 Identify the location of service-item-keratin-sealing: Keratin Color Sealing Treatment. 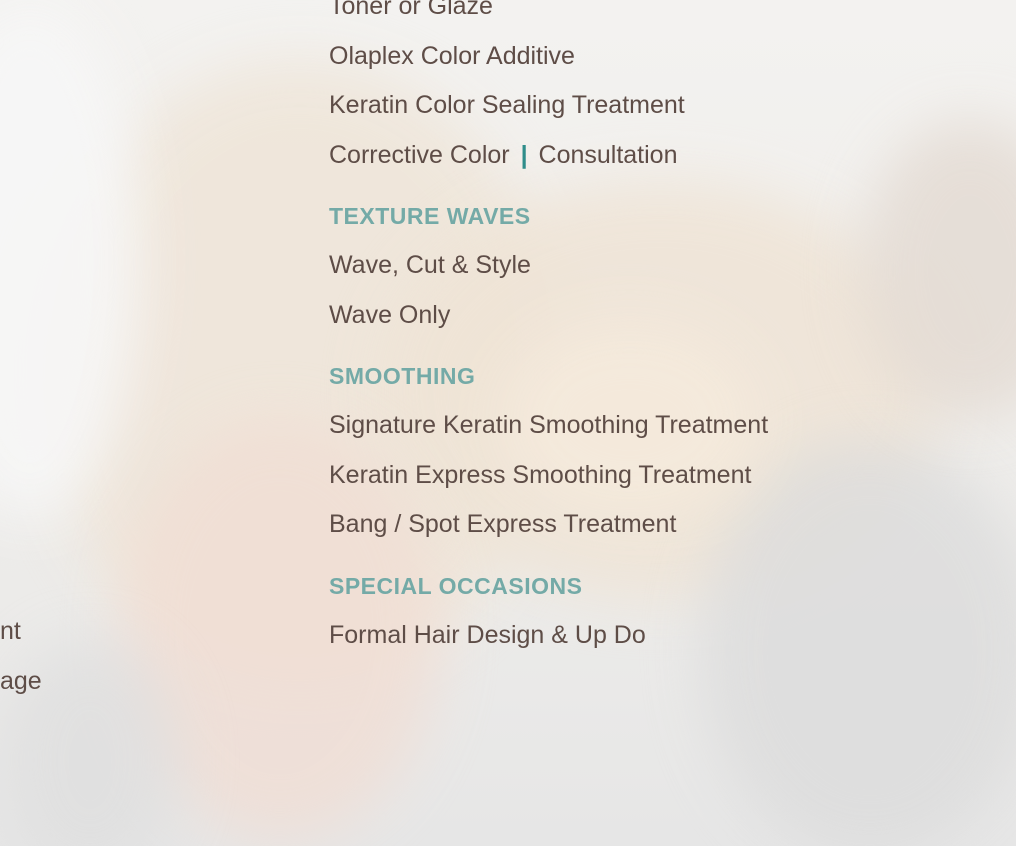
(507, 105).